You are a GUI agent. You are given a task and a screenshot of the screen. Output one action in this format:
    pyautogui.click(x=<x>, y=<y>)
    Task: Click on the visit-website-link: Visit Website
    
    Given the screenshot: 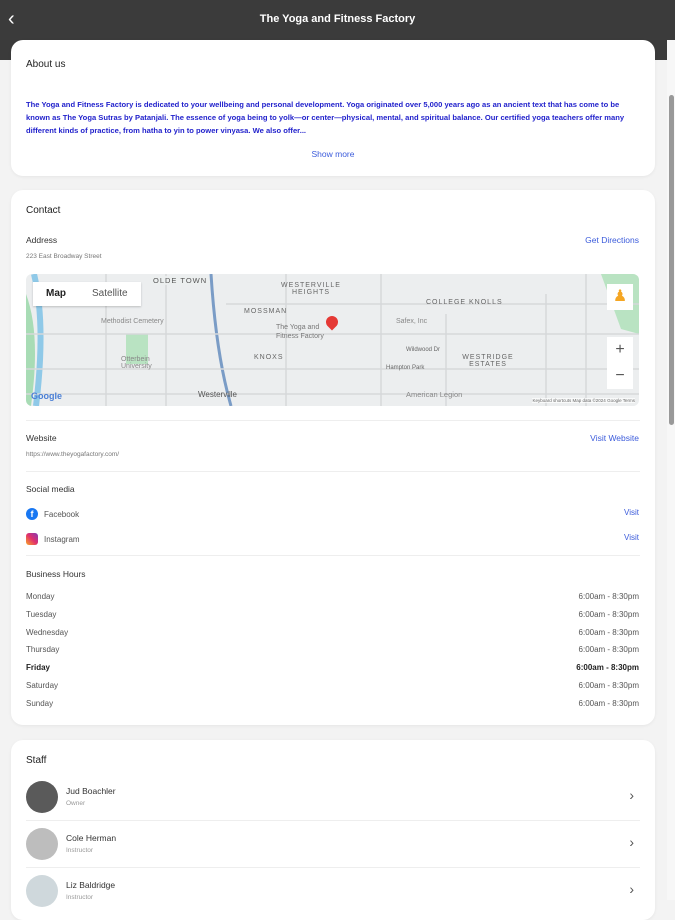 What is the action you would take?
    pyautogui.click(x=614, y=438)
    